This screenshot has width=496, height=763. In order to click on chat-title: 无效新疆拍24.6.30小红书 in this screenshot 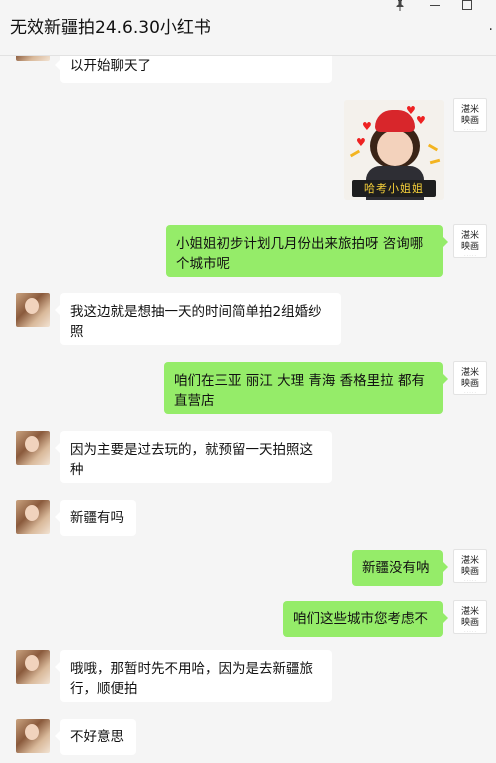, I will do `click(110, 28)`.